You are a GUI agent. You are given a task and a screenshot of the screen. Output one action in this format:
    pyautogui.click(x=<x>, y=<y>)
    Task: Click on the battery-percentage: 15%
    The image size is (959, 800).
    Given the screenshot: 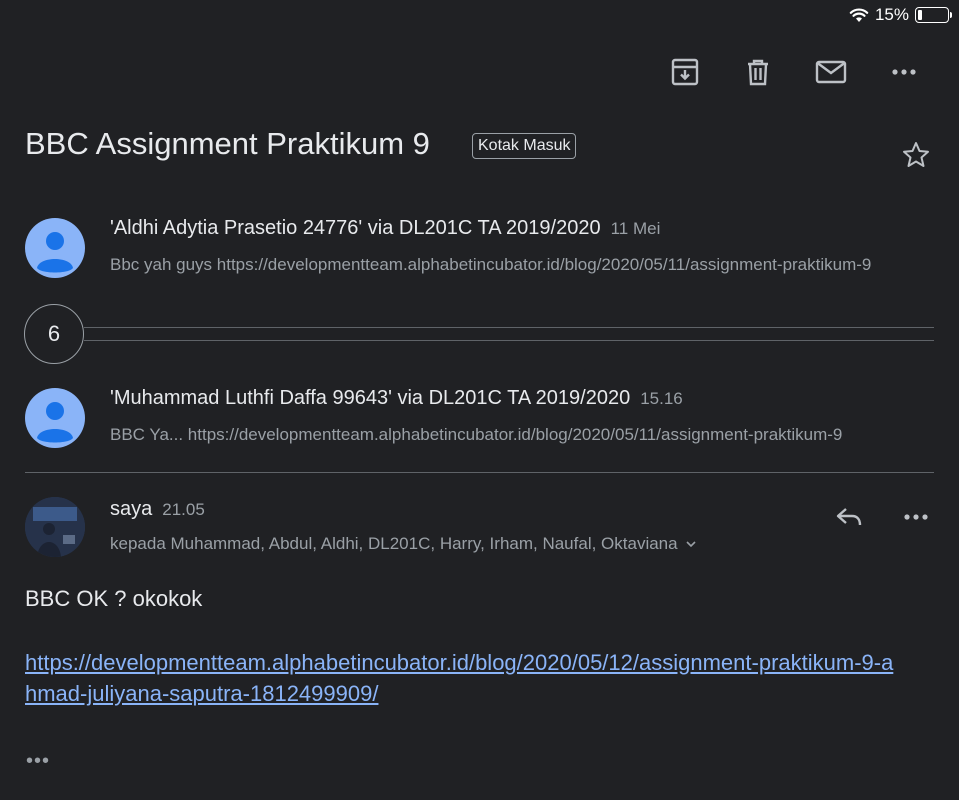 What is the action you would take?
    pyautogui.click(x=891, y=14)
    